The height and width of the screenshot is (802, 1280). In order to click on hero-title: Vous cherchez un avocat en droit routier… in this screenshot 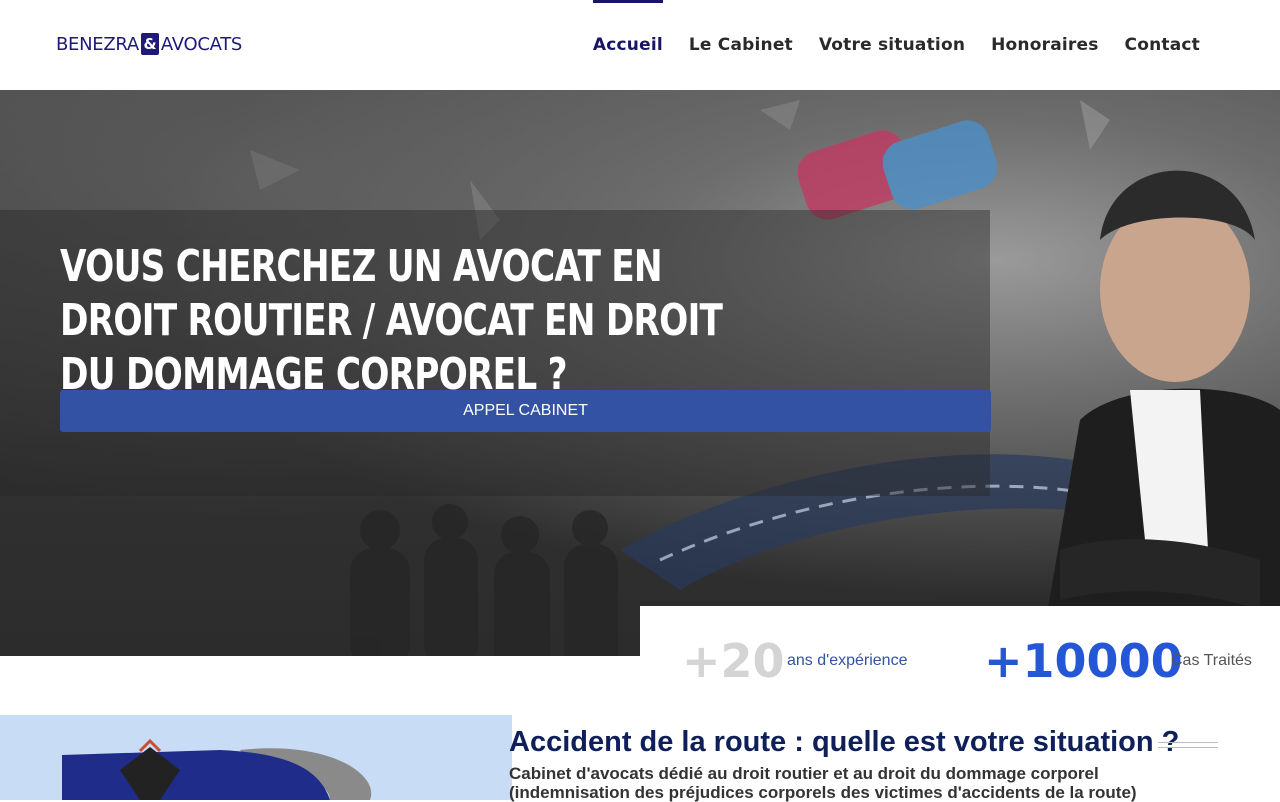, I will do `click(391, 320)`.